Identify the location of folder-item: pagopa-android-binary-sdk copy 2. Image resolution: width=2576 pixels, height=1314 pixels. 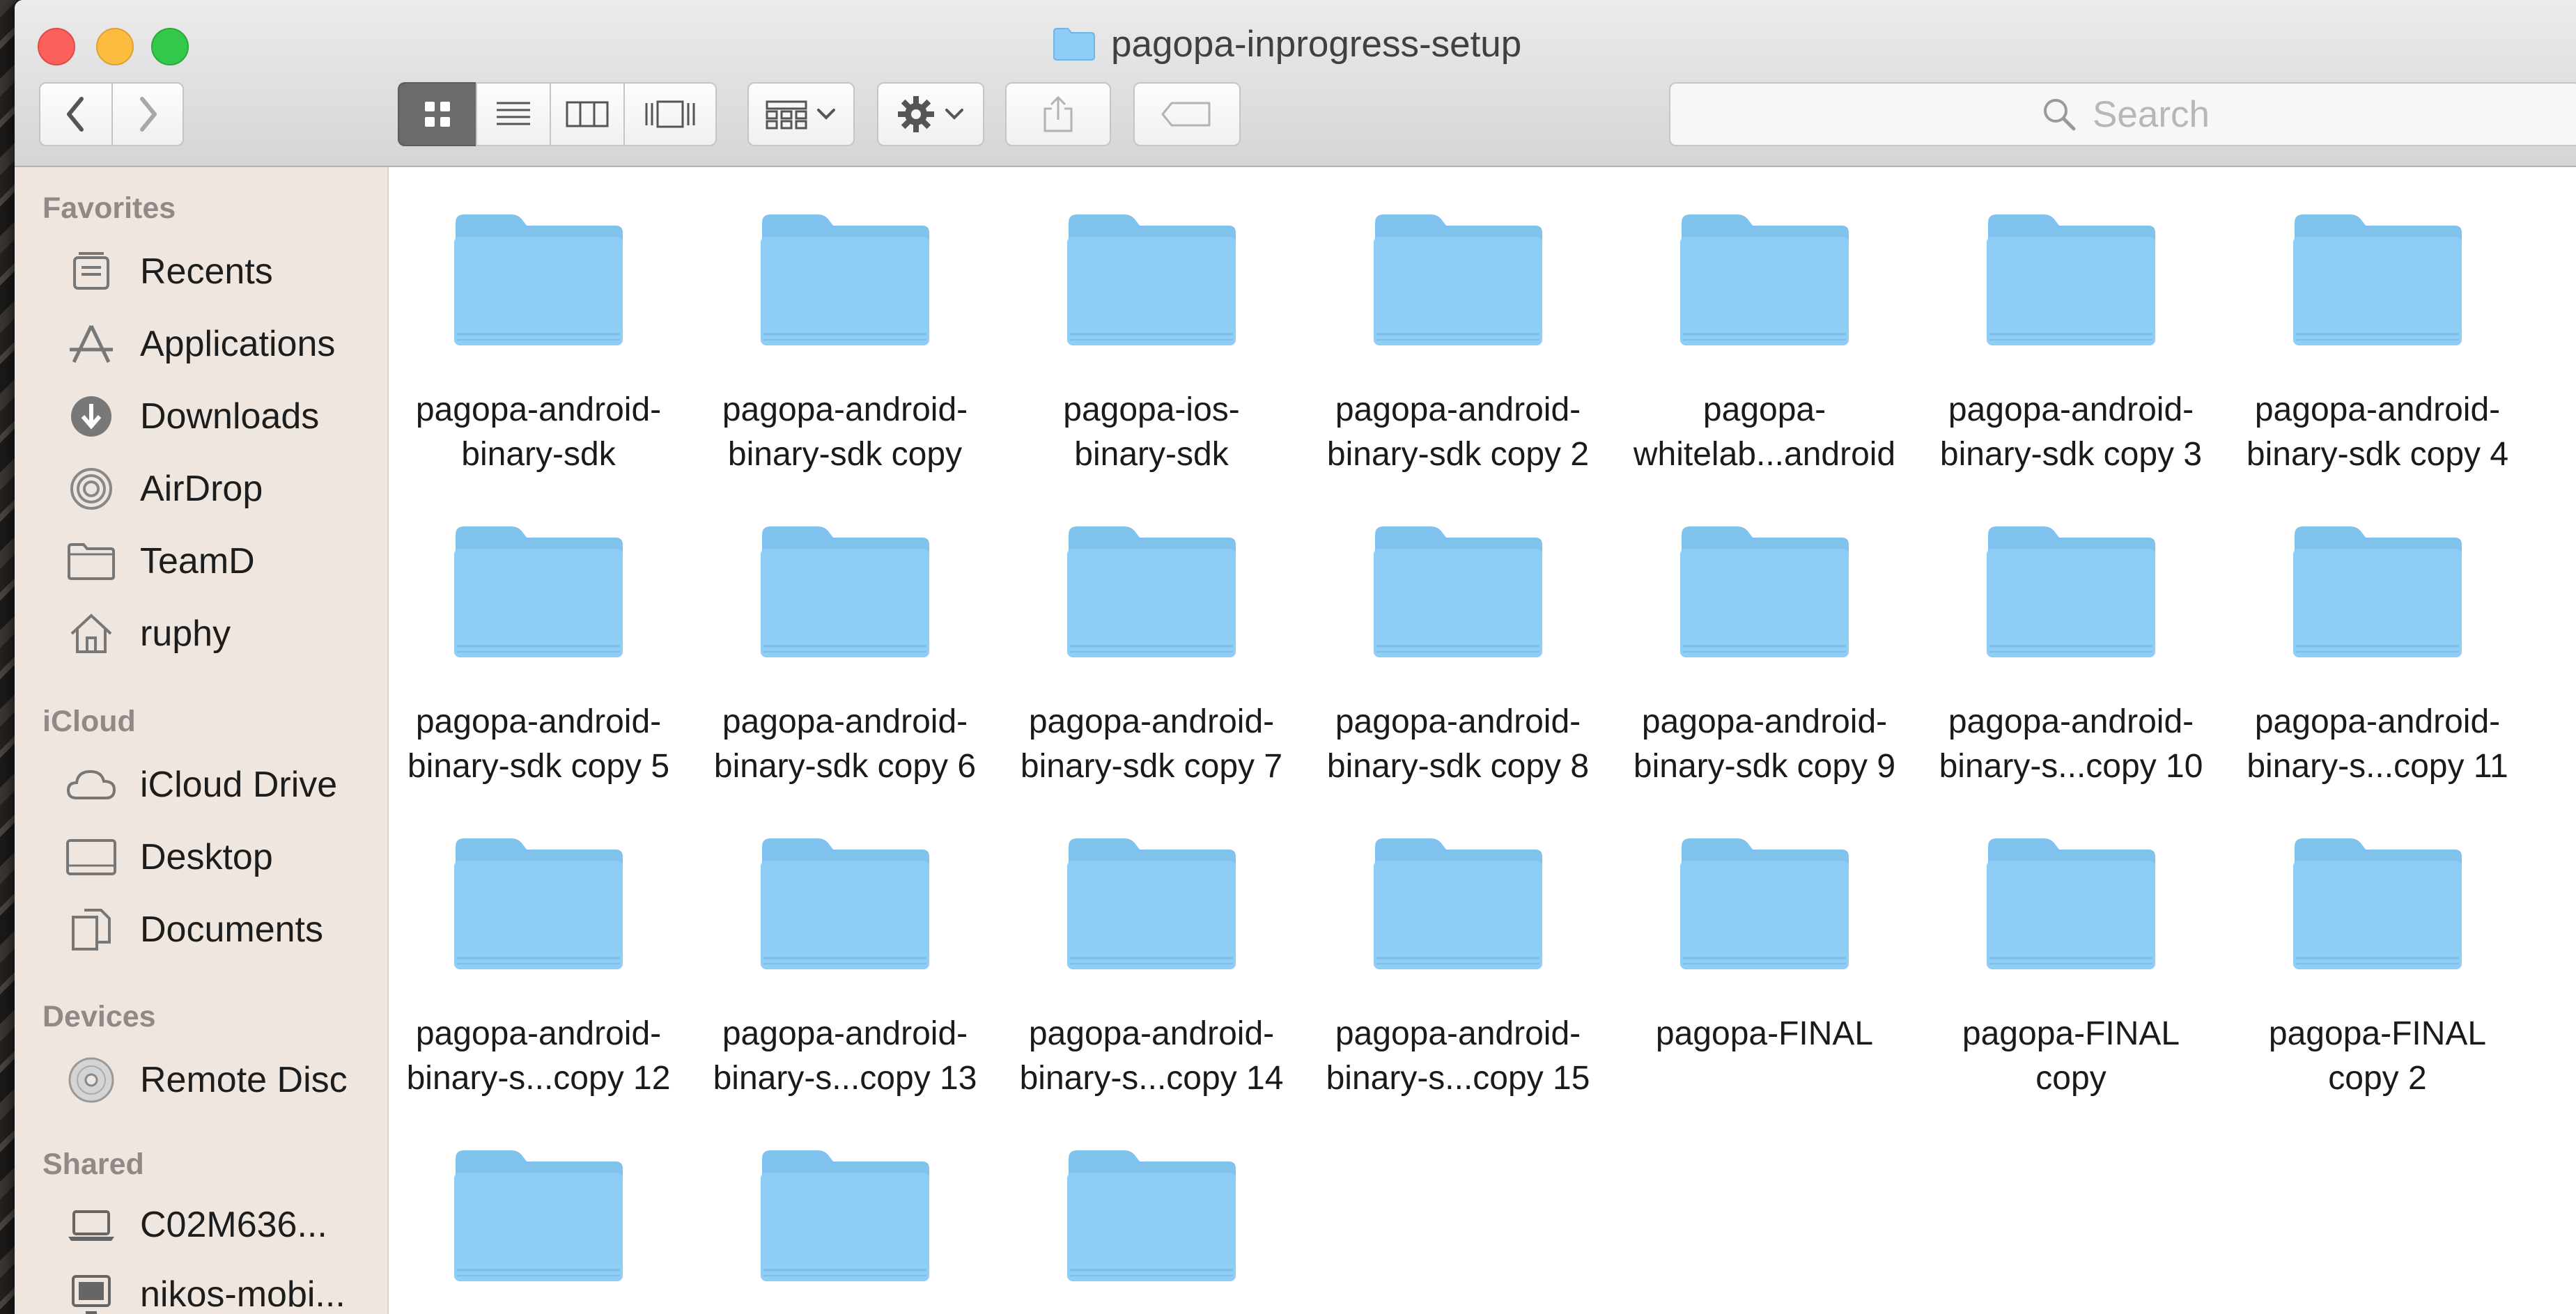
(1458, 343).